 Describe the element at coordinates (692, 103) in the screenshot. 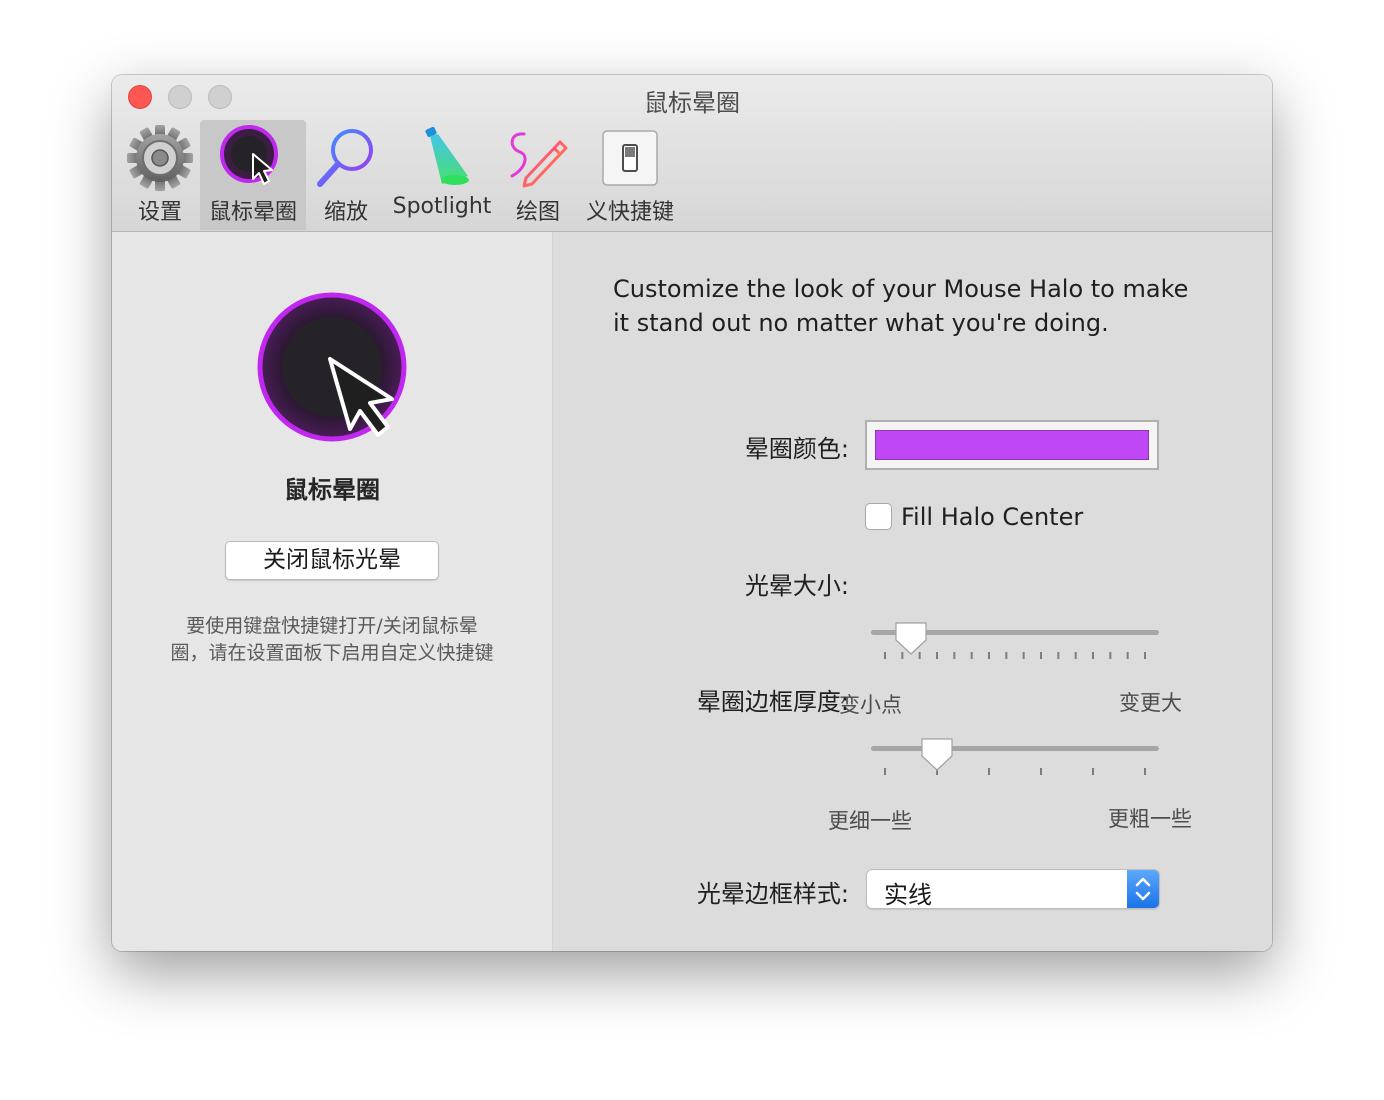

I see `window-title: 鼠标晕圈` at that location.